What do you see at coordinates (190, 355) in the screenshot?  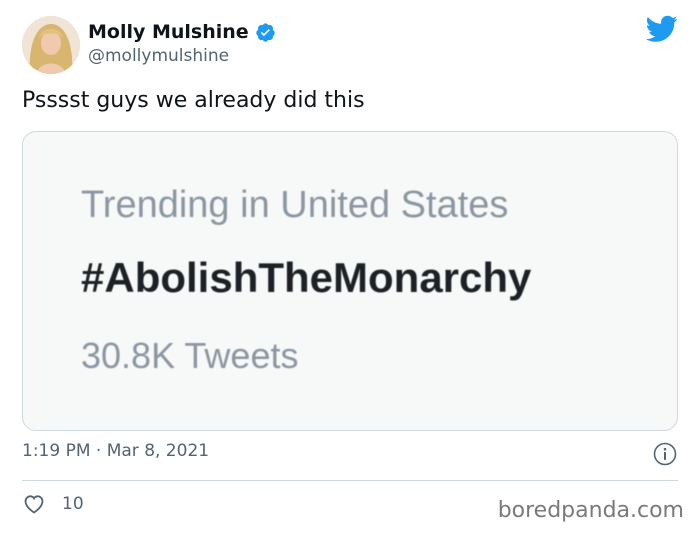 I see `trend-tweet-count: 30.8K Tweets` at bounding box center [190, 355].